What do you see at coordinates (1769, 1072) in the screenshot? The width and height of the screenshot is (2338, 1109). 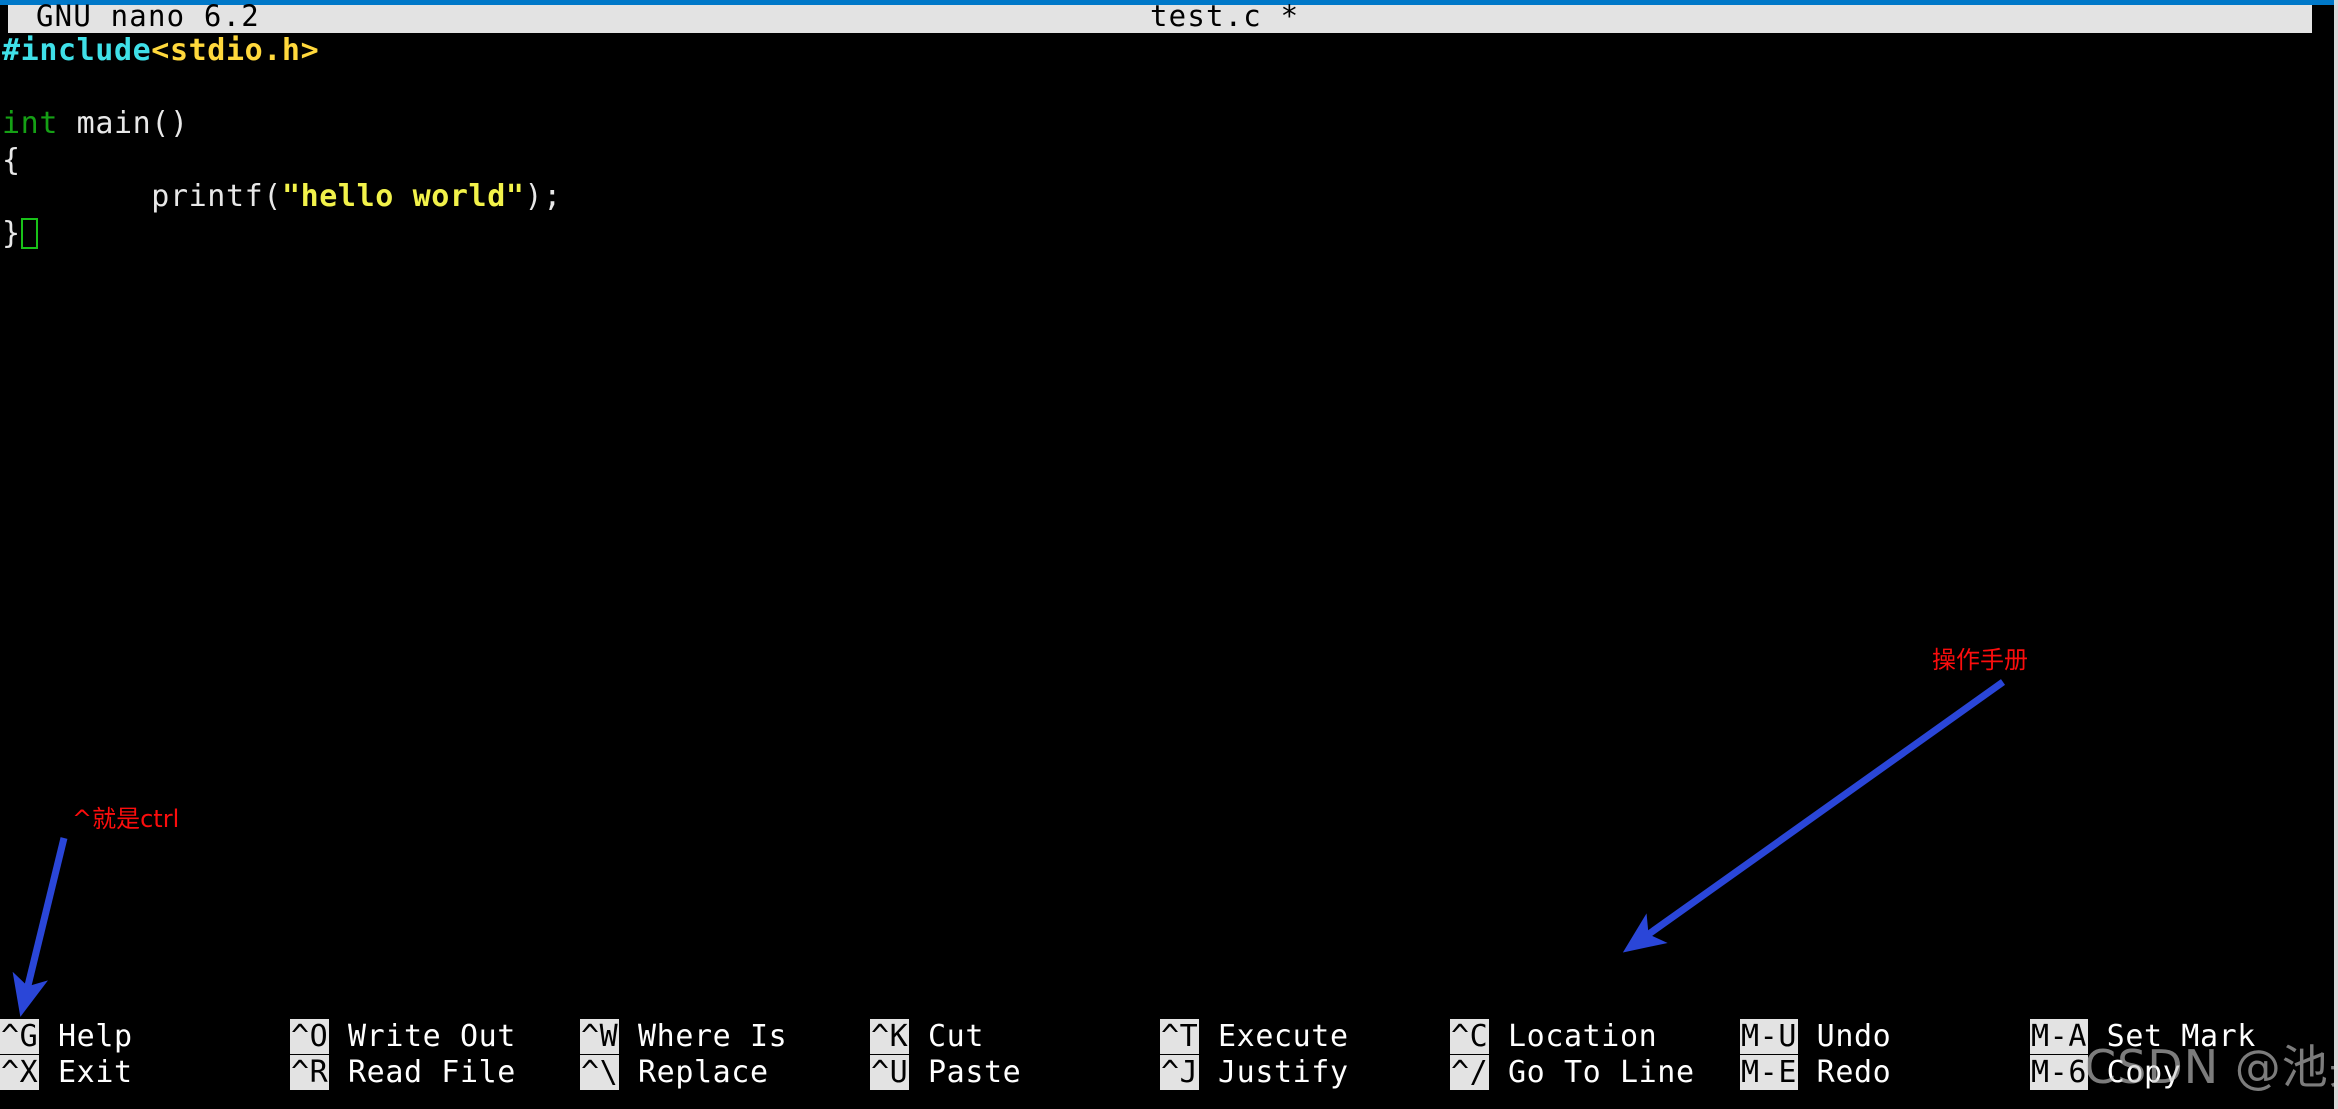 I see `shortcut-key: M-E` at bounding box center [1769, 1072].